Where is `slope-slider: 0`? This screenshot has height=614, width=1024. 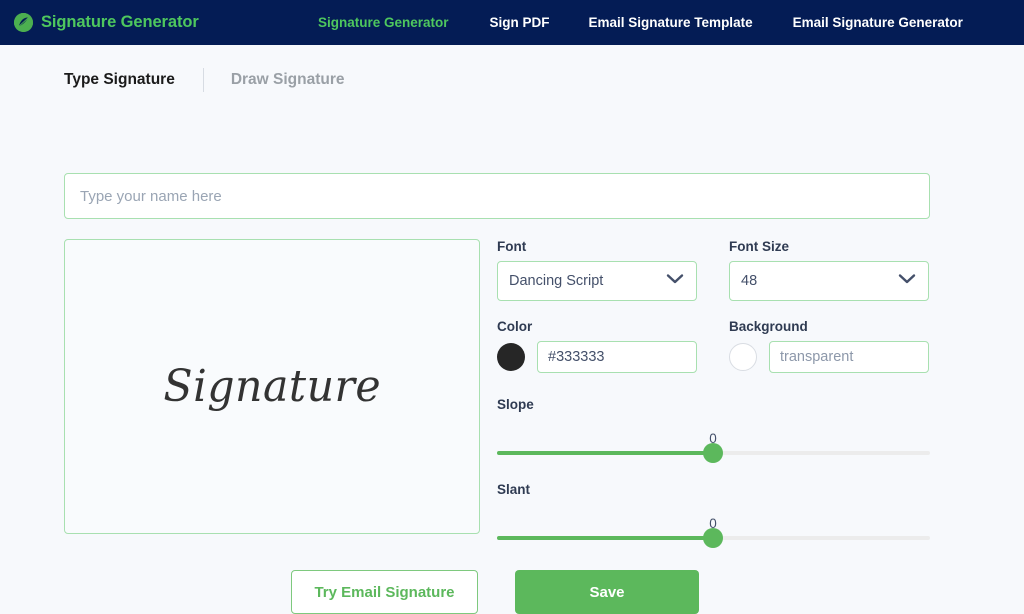
slope-slider: 0 is located at coordinates (713, 437).